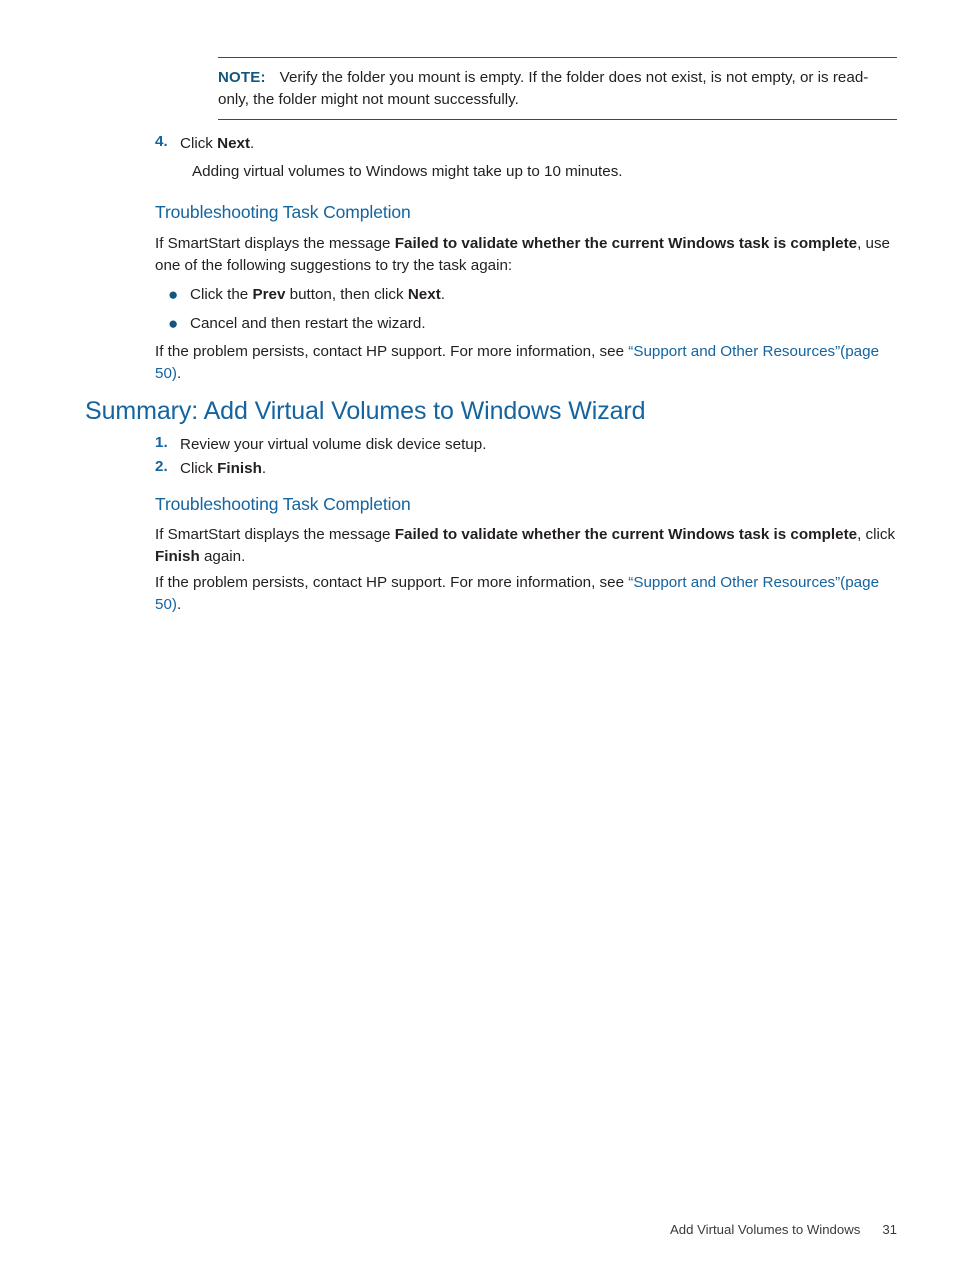  I want to click on bullet-bold-next: Next, so click(424, 294).